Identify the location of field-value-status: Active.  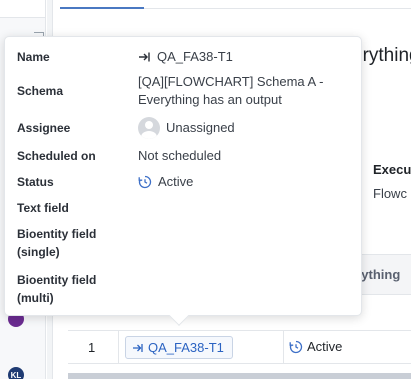
(165, 182).